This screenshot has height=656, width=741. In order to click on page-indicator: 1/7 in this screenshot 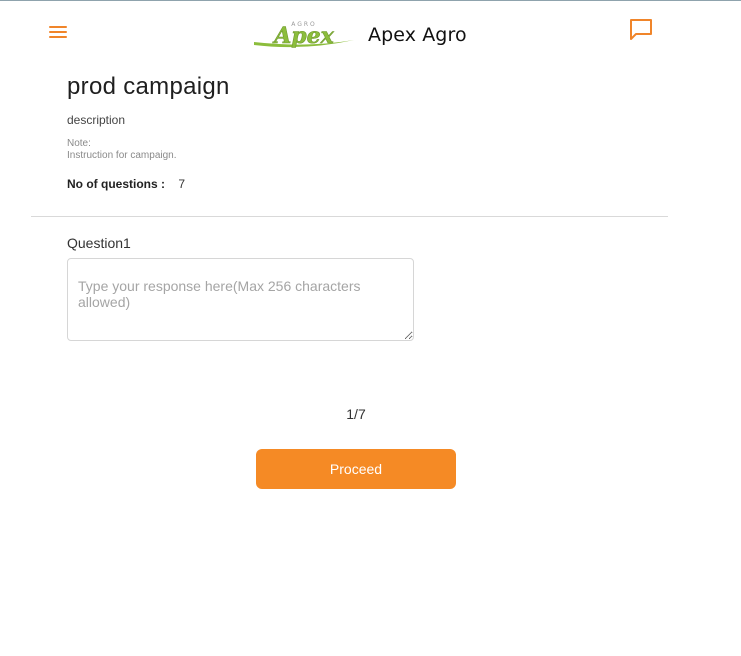, I will do `click(356, 414)`.